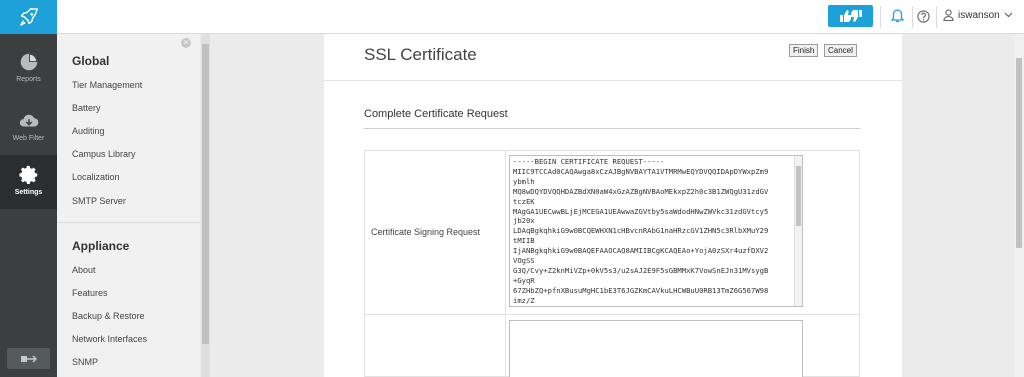  What do you see at coordinates (84, 270) in the screenshot?
I see `sidebar-item-about: About` at bounding box center [84, 270].